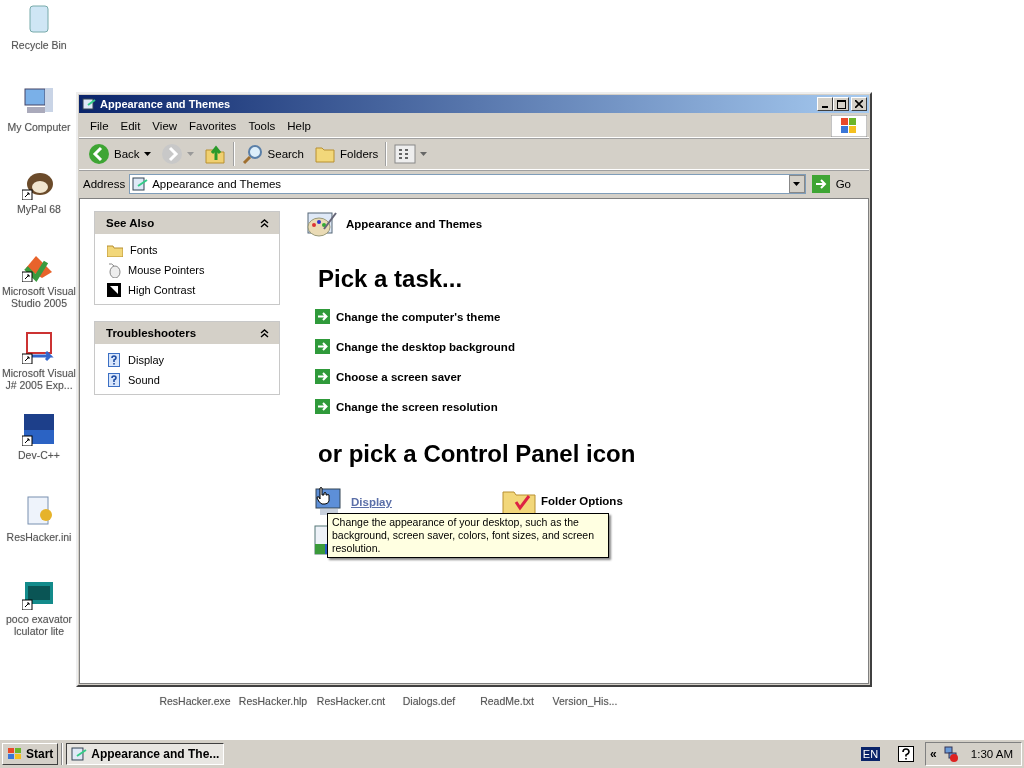 The height and width of the screenshot is (768, 1024). I want to click on desktop-icon-label: Microsoft Visual Studio 2005, so click(39, 297).